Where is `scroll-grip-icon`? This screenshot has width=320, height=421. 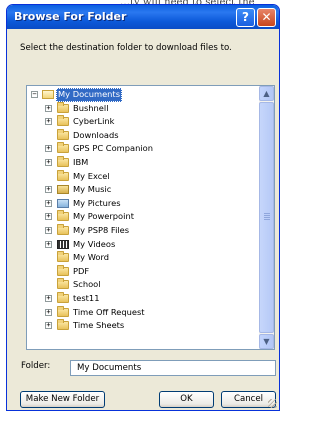
scroll-grip-icon is located at coordinates (267, 217).